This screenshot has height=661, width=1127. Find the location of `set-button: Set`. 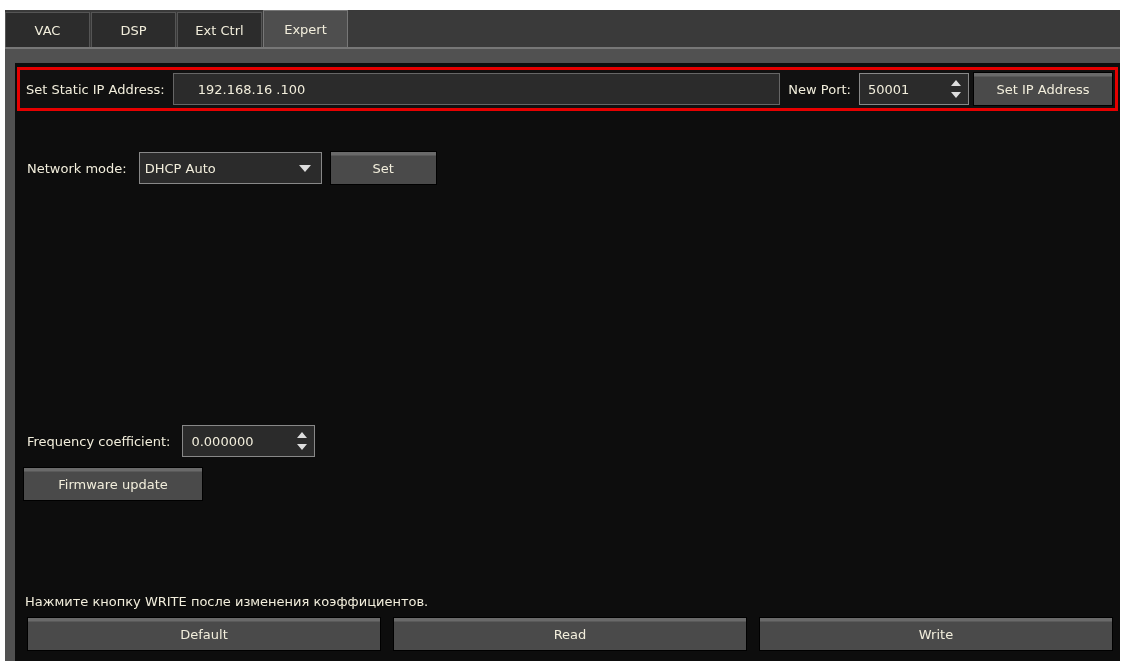

set-button: Set is located at coordinates (383, 168).